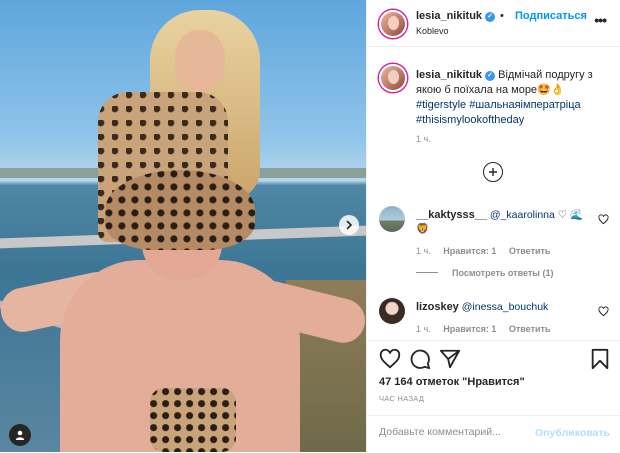  I want to click on comment-icon, so click(420, 359).